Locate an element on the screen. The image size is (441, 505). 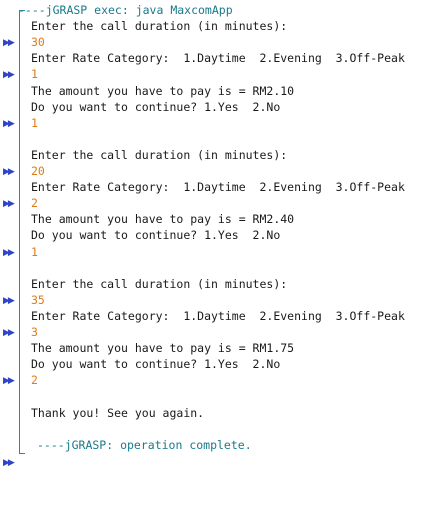
program-output-text: The amount you have to pay is = RM2.10 is located at coordinates (163, 90).